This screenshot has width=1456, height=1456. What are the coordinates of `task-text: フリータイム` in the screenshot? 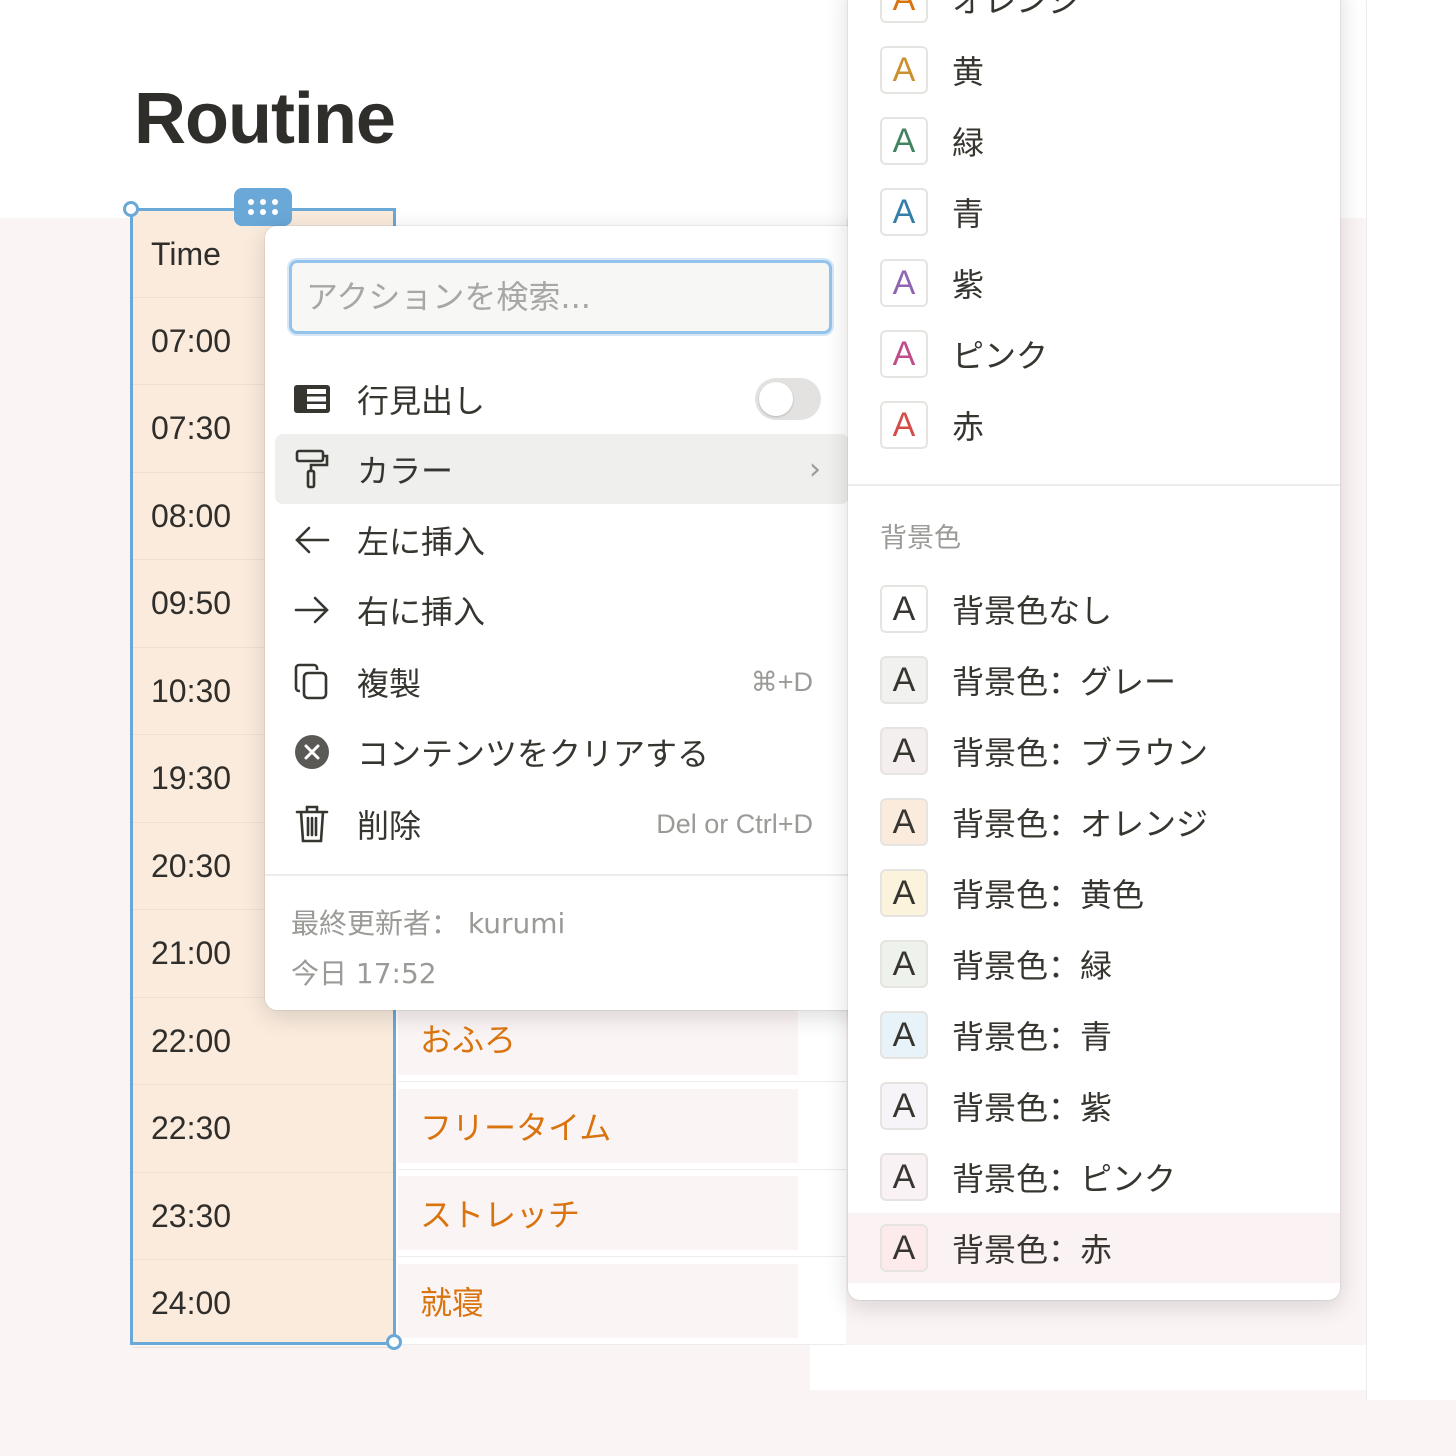 It's located at (516, 1127).